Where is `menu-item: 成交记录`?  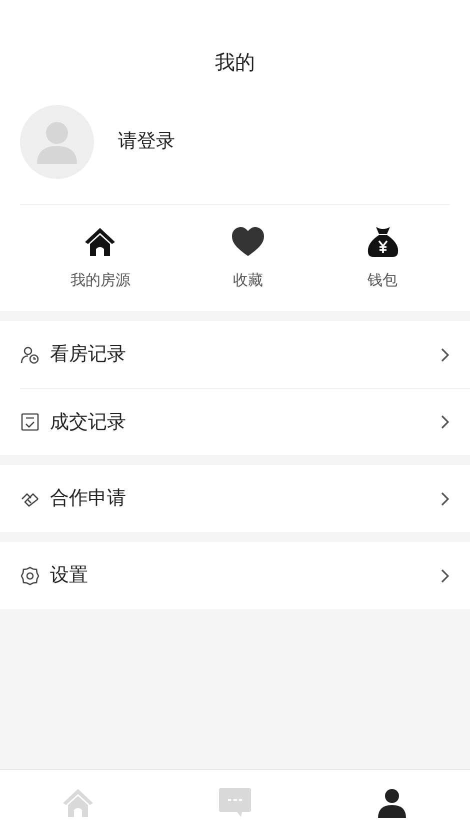
menu-item: 成交记录 is located at coordinates (88, 422).